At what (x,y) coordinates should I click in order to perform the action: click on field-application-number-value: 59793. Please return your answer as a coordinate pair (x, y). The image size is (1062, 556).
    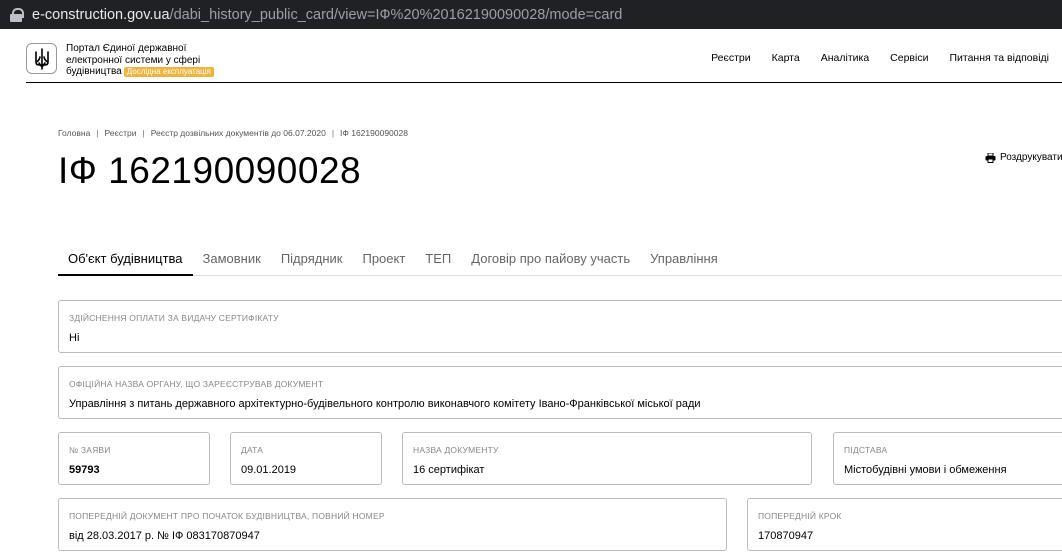
    Looking at the image, I should click on (84, 470).